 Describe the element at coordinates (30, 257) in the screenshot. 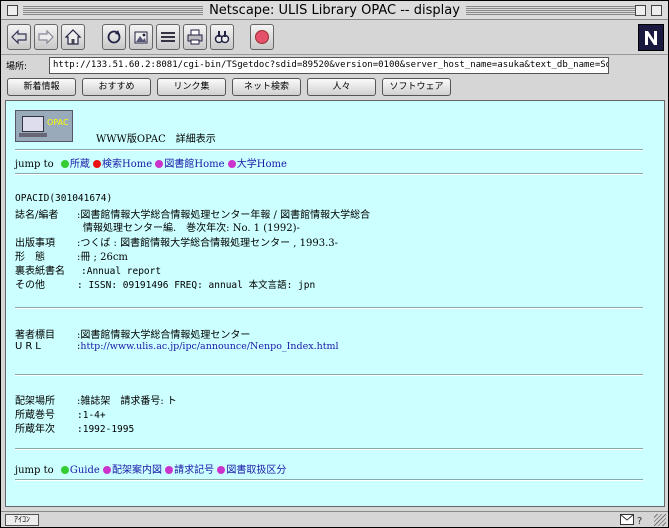

I see `record-label: 形 態` at that location.